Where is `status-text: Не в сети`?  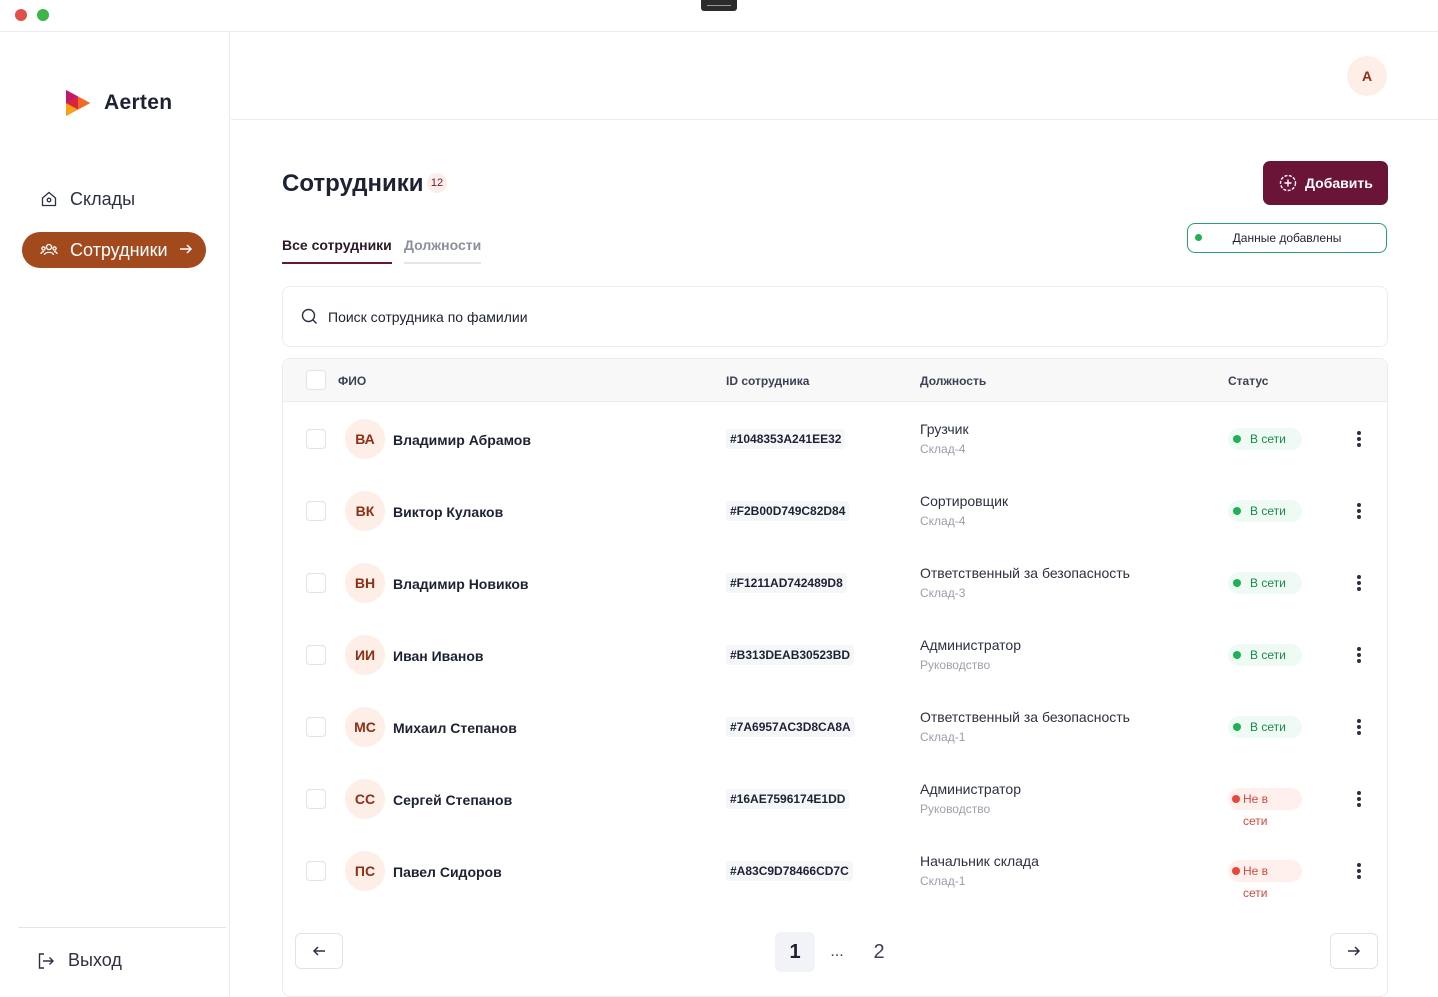 status-text: Не в сети is located at coordinates (1256, 882).